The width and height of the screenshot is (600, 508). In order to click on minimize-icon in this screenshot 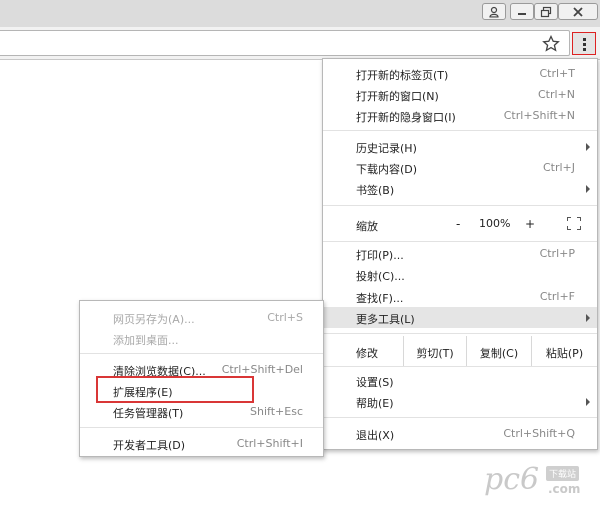, I will do `click(522, 13)`.